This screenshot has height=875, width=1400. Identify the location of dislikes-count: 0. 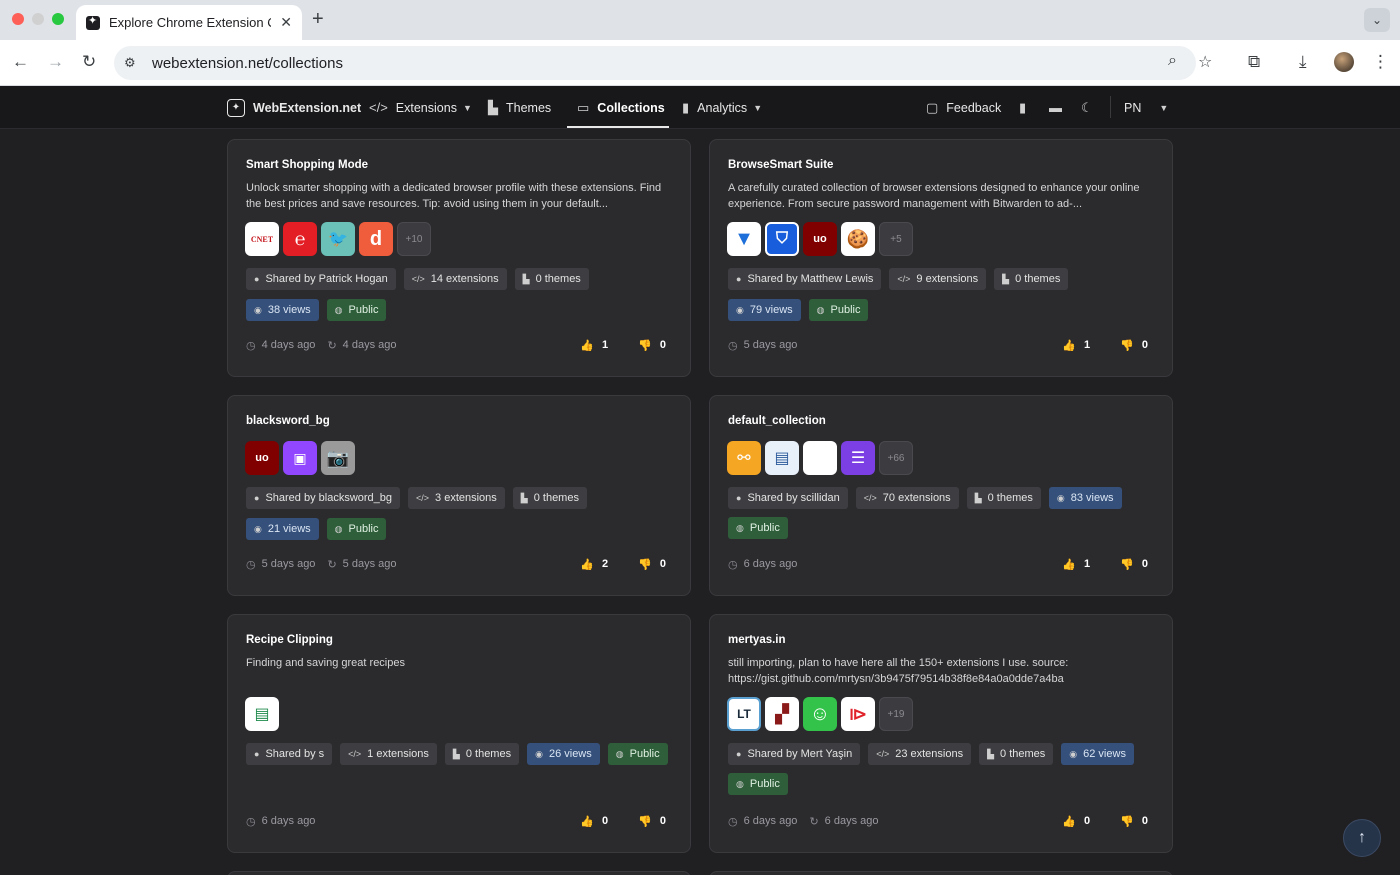
(662, 345).